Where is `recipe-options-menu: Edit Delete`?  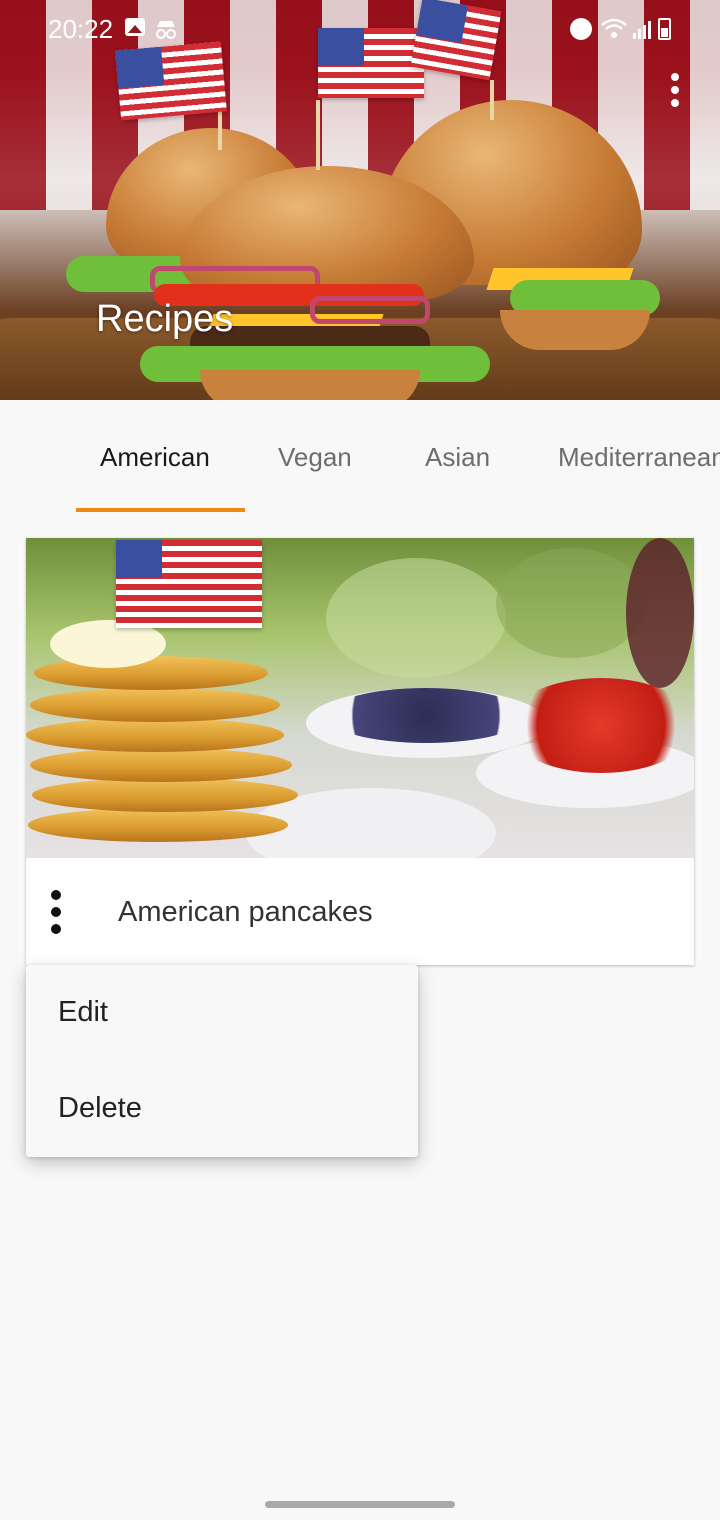
recipe-options-menu: Edit Delete is located at coordinates (222, 1061).